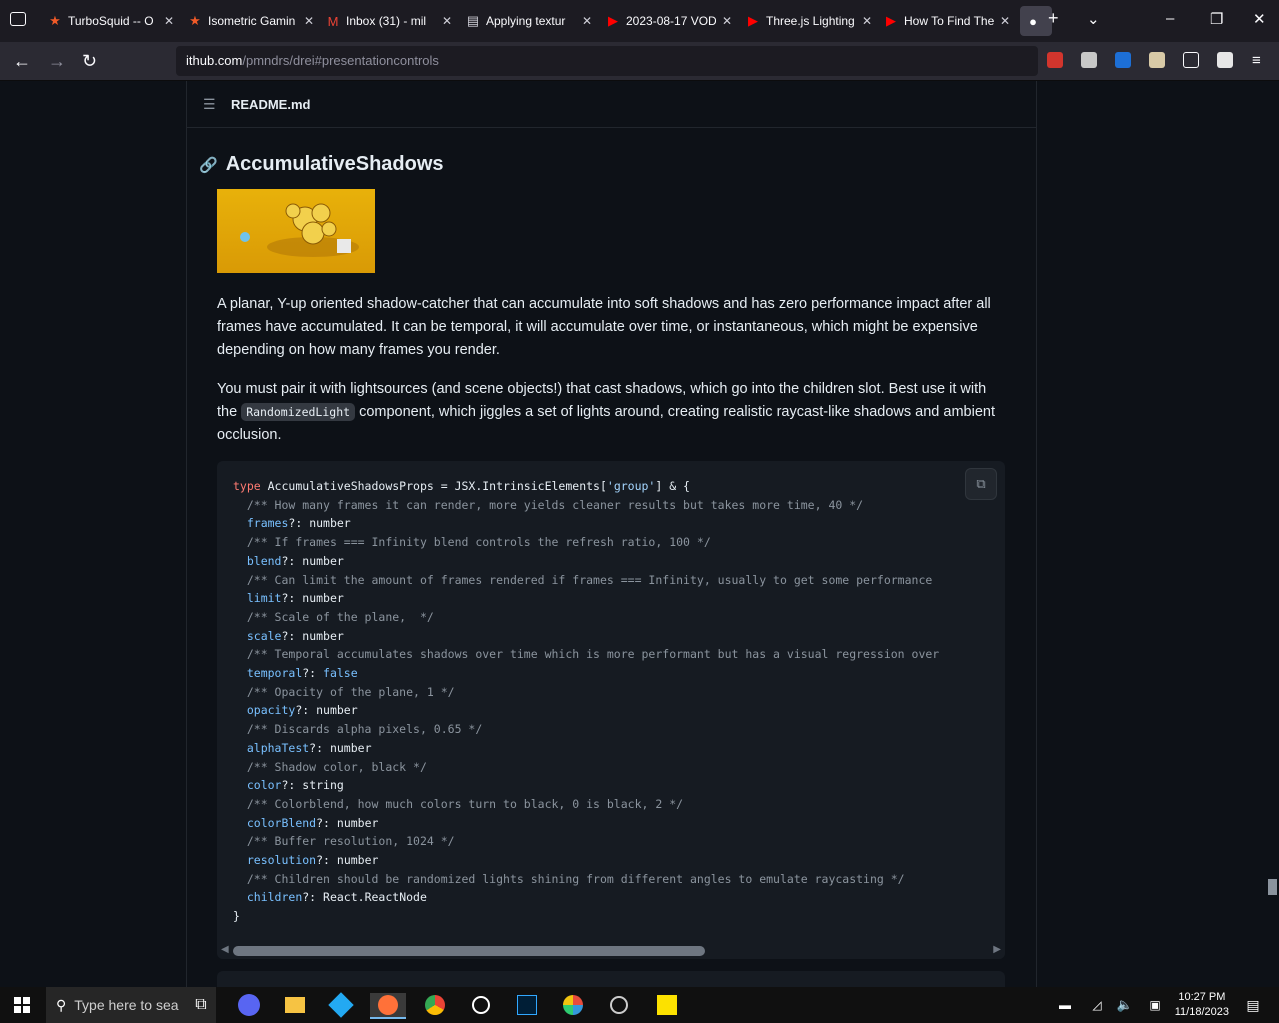  Describe the element at coordinates (1201, 1012) in the screenshot. I see `clock-date: 11/18/2023` at that location.